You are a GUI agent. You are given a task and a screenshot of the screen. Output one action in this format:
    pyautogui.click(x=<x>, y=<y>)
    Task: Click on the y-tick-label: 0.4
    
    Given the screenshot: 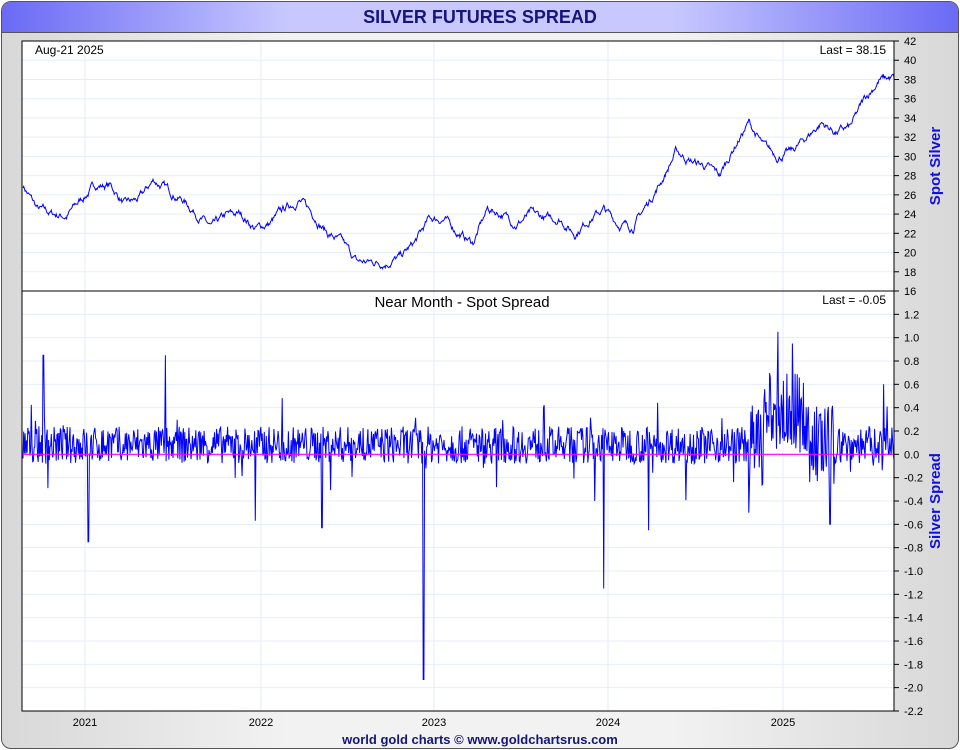 What is the action you would take?
    pyautogui.click(x=911, y=409)
    